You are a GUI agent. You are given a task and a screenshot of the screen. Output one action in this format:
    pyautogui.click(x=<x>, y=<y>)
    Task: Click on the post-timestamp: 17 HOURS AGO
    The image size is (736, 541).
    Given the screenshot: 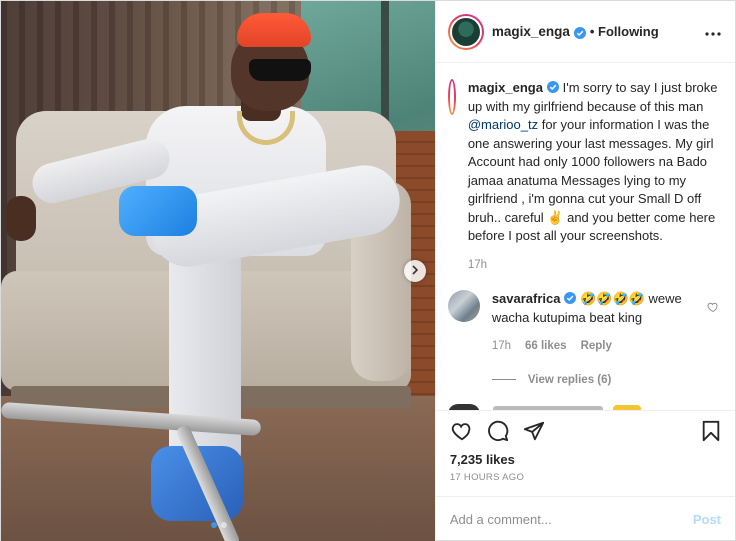 What is the action you would take?
    pyautogui.click(x=585, y=483)
    